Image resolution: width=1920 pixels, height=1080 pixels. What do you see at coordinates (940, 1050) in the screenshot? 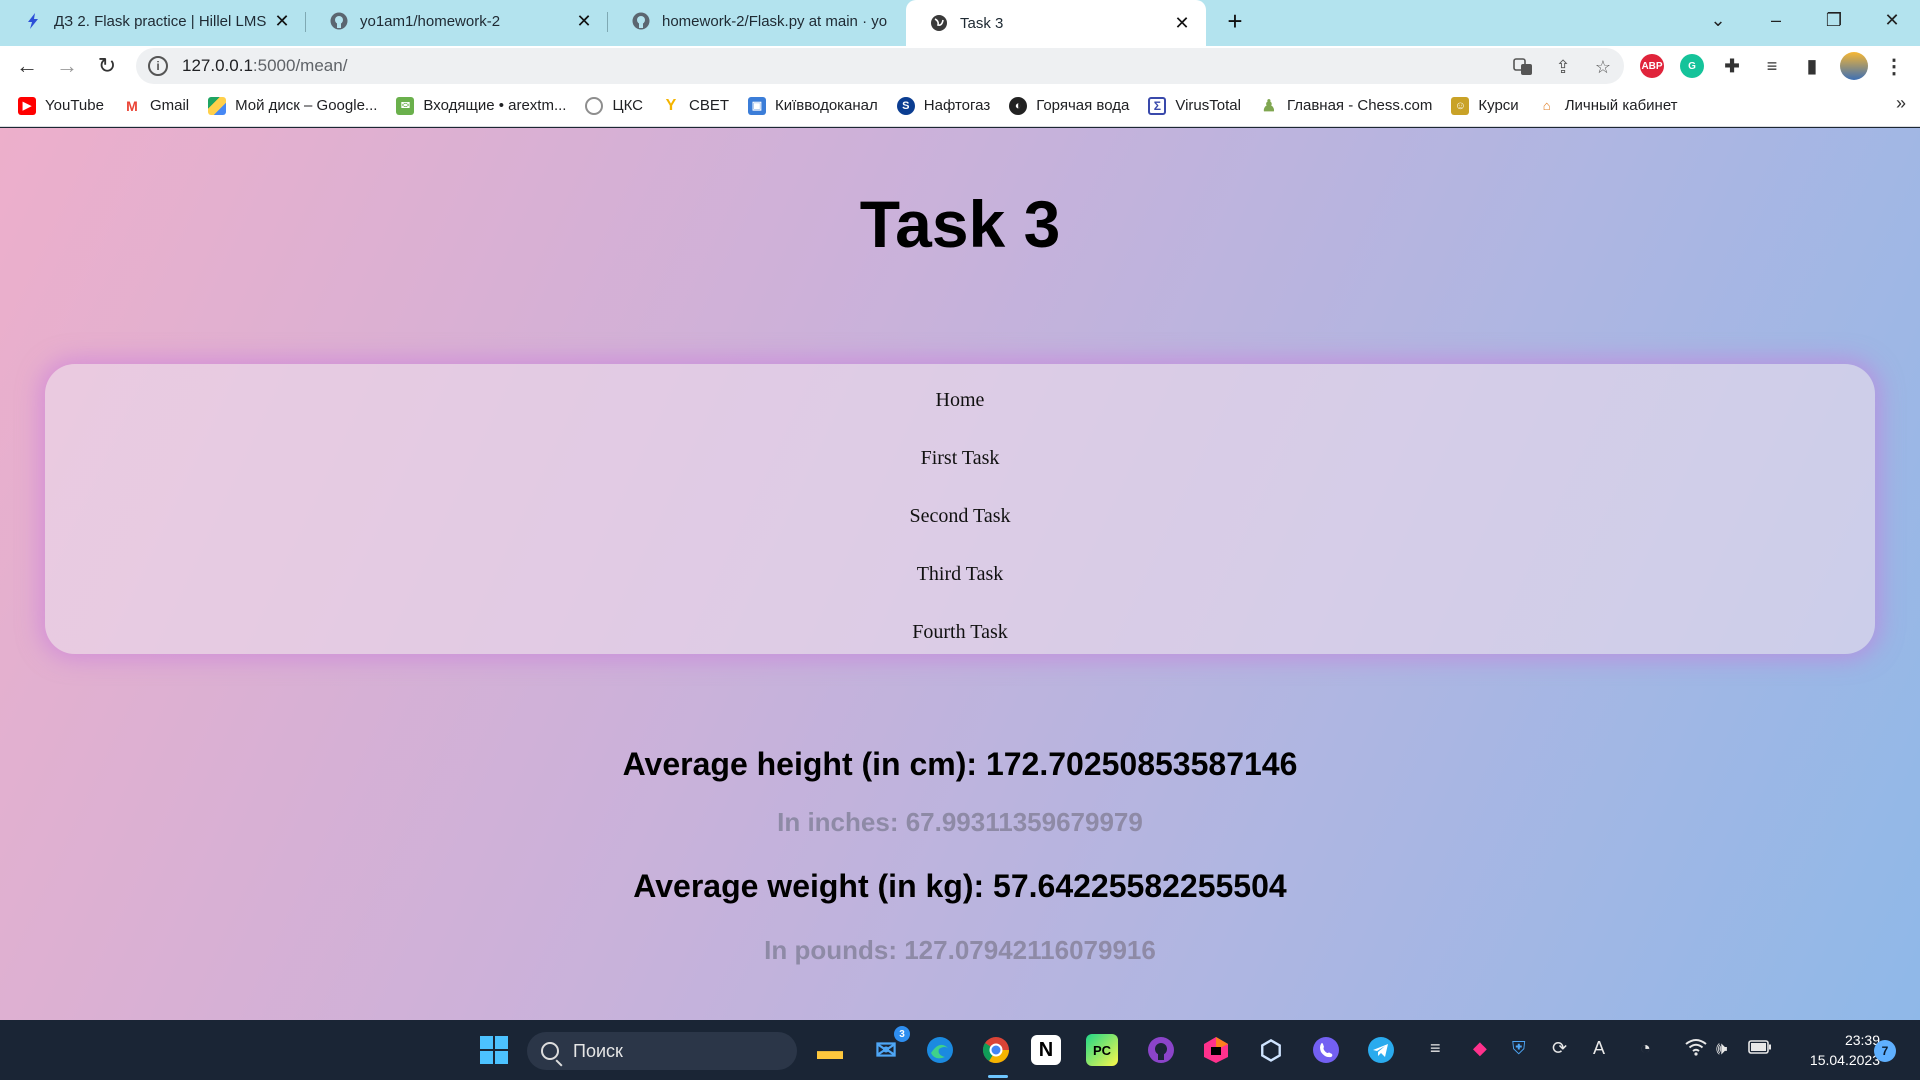
I see `edge-icon` at bounding box center [940, 1050].